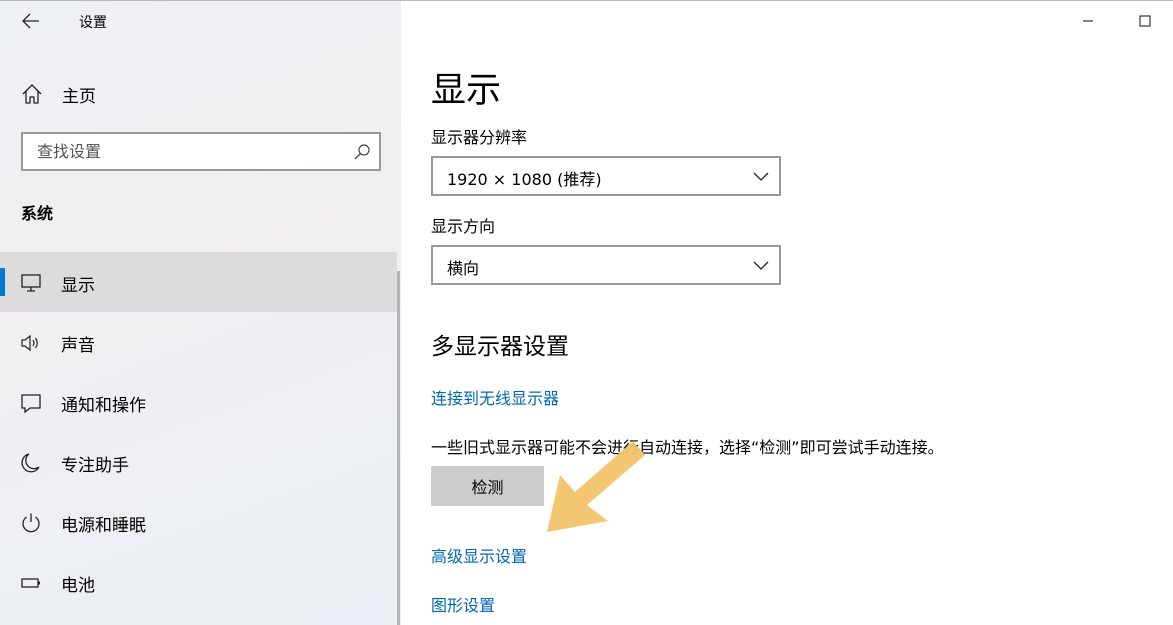  What do you see at coordinates (687, 447) in the screenshot?
I see `detect-description: 一些旧式显示器可能不会进行自动连接，选择“检测”即可尝试手动连接。` at bounding box center [687, 447].